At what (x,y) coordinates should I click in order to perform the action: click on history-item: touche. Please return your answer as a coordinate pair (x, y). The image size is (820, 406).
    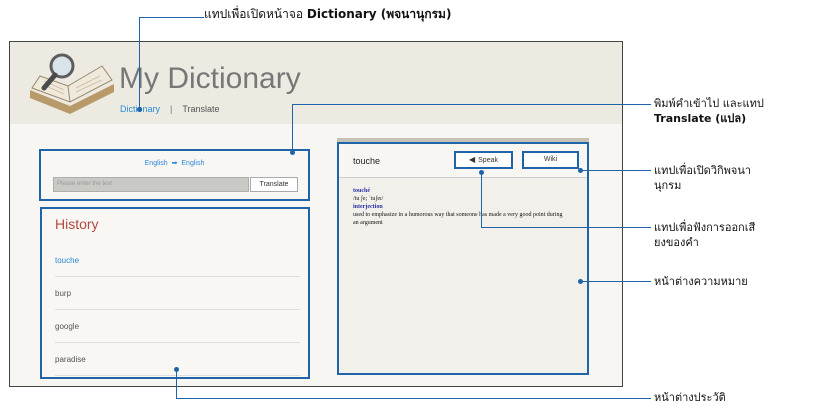
    Looking at the image, I should click on (177, 261).